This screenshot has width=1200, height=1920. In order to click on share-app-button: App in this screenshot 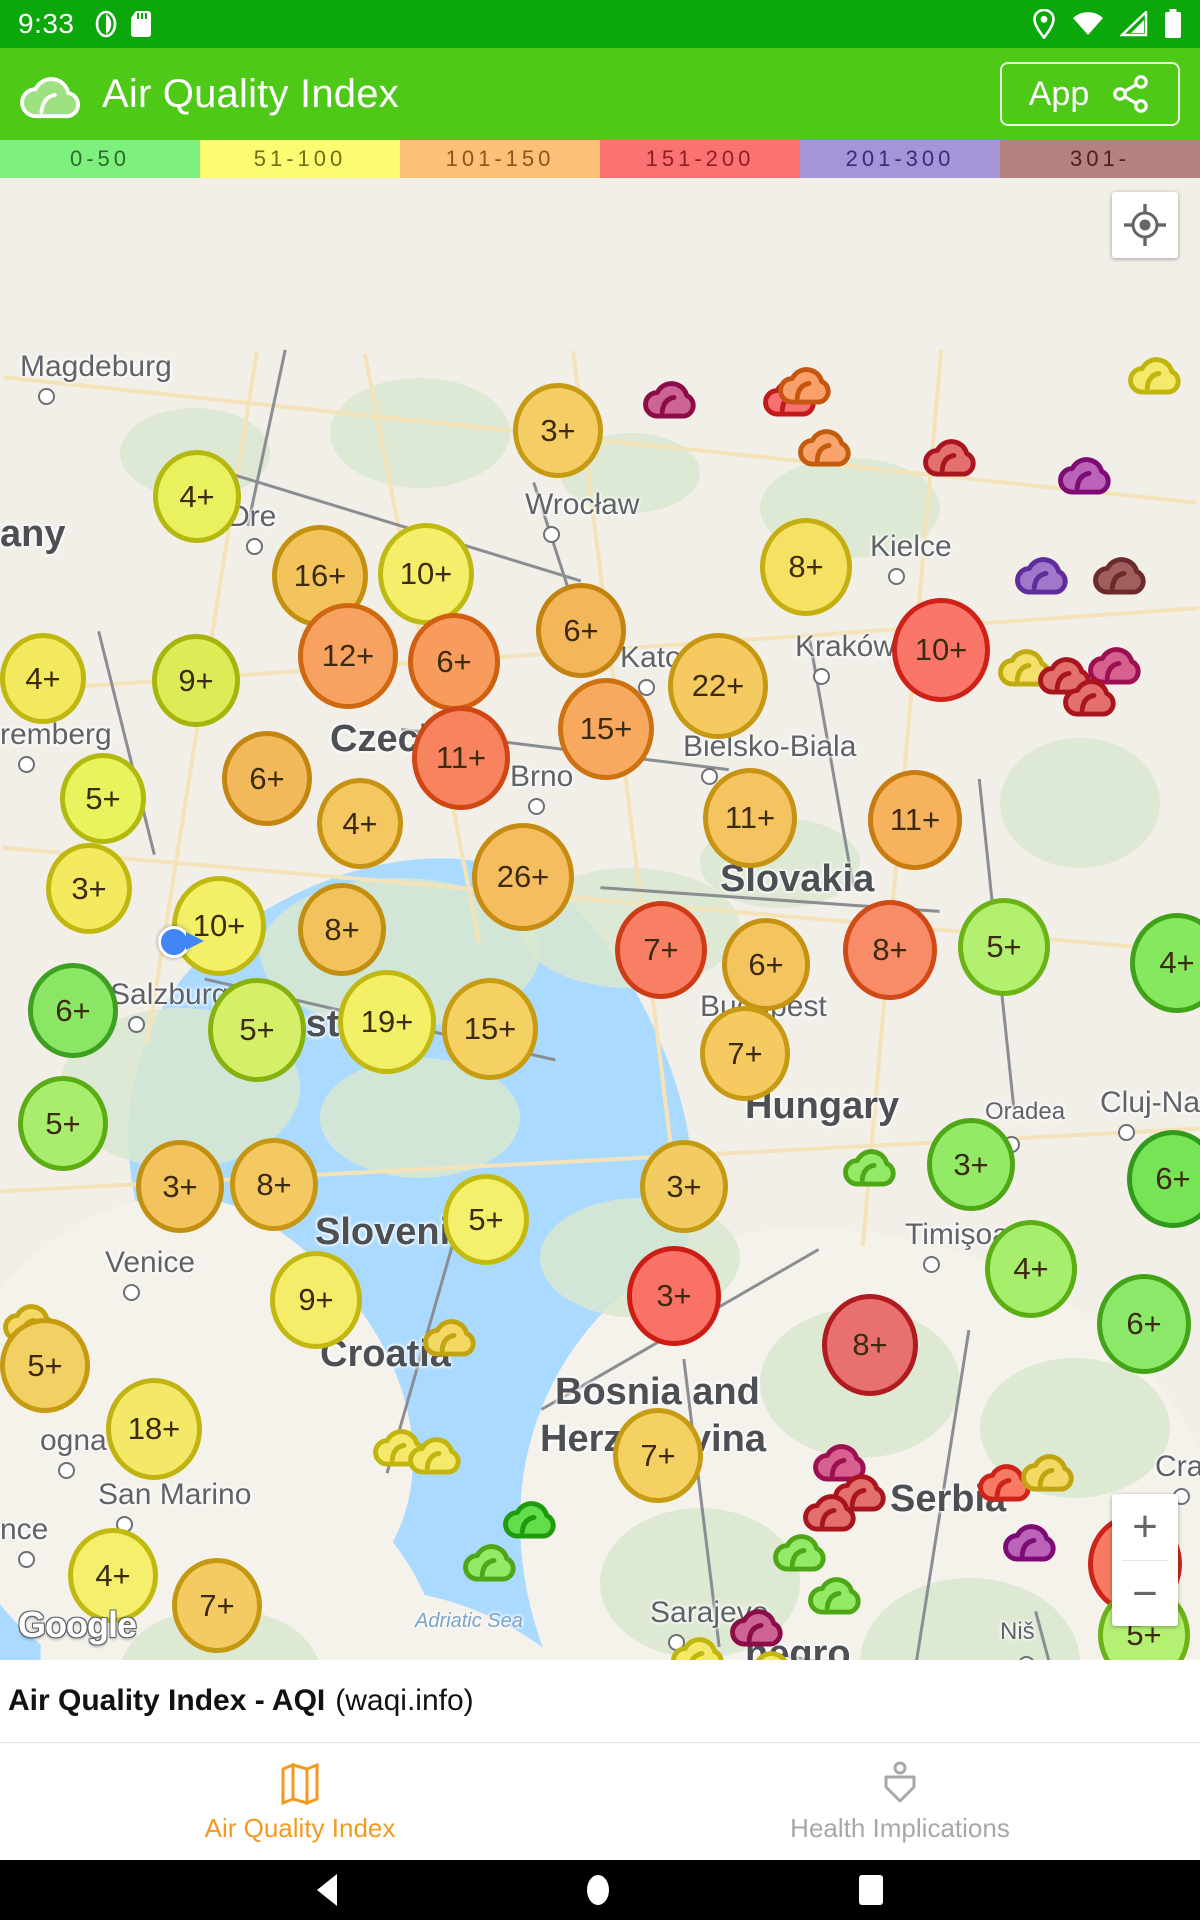, I will do `click(1090, 94)`.